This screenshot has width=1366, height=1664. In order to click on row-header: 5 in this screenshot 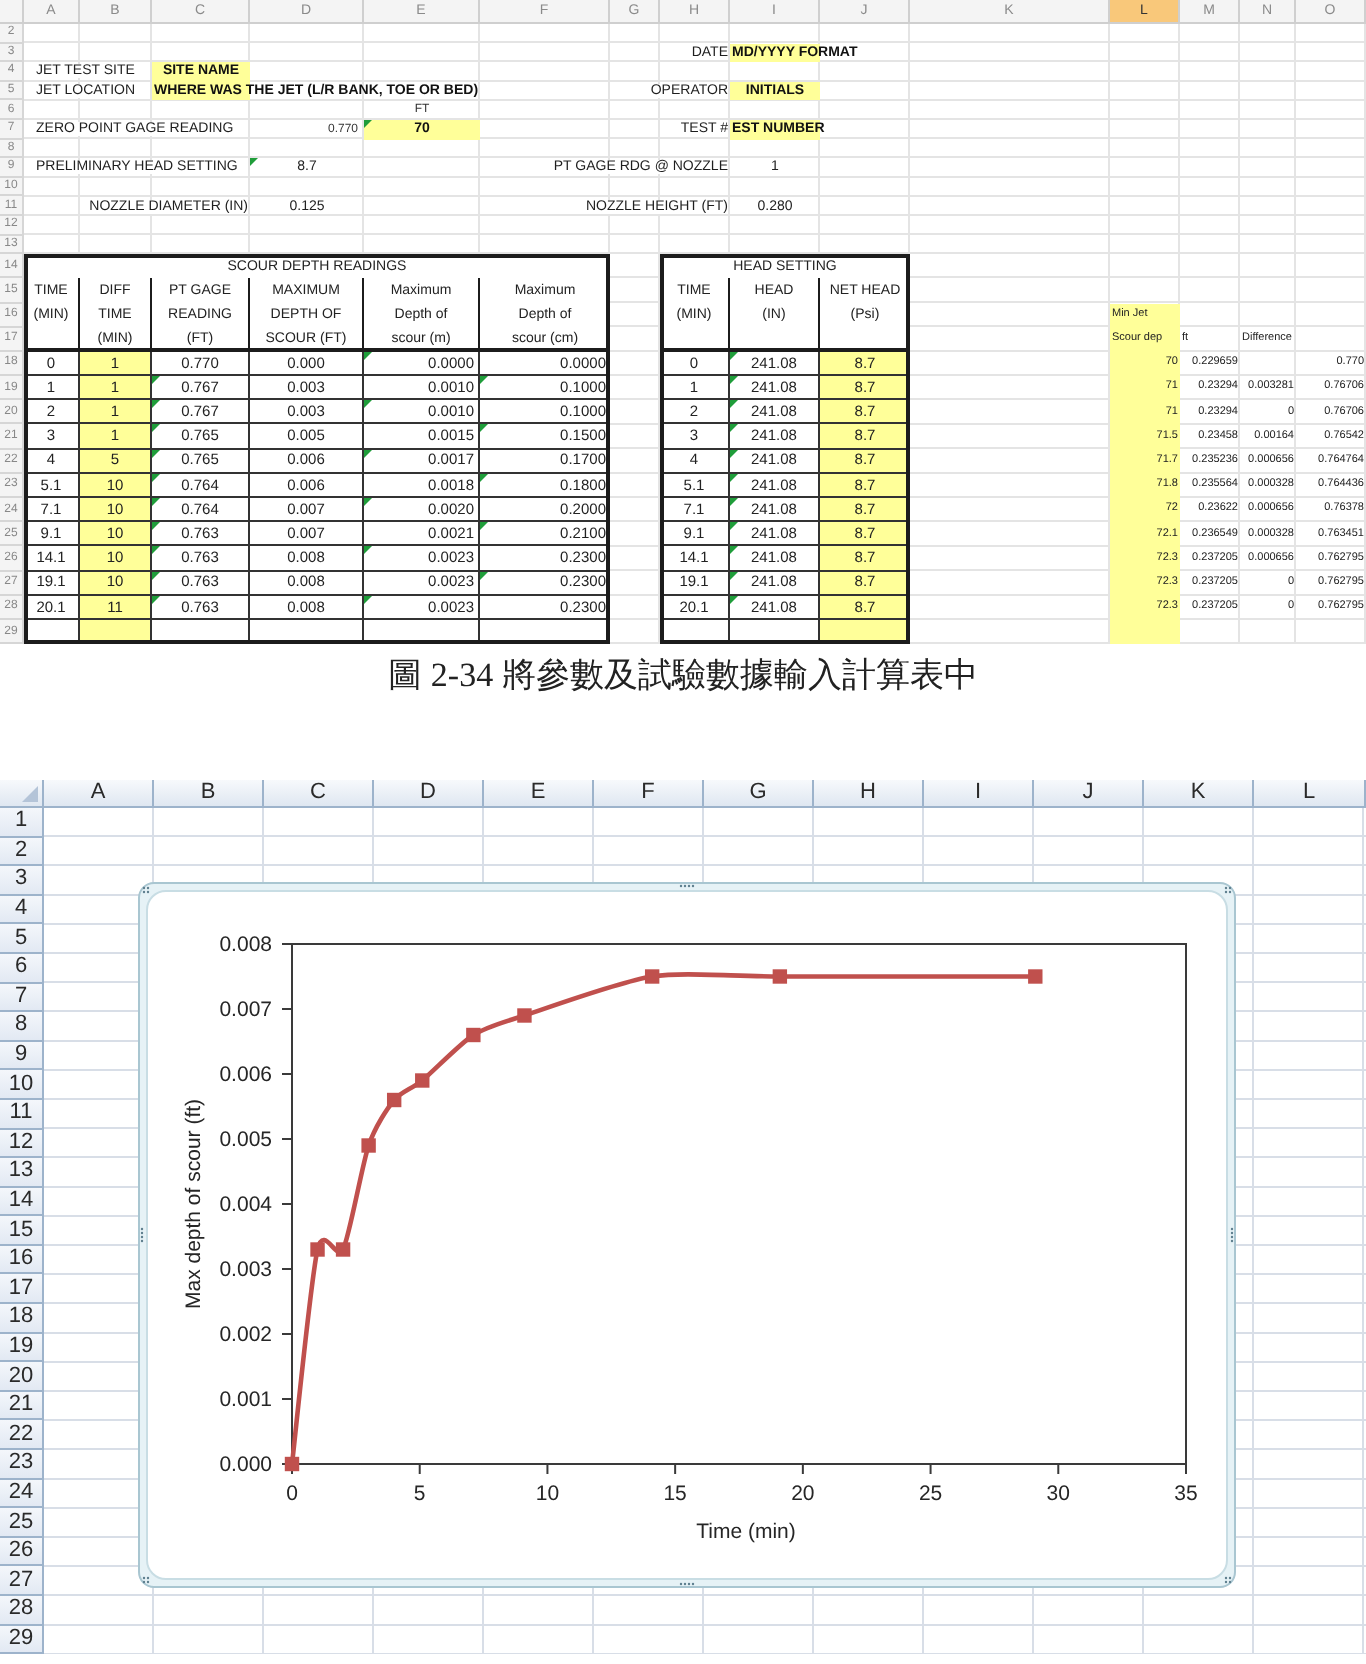, I will do `click(22, 939)`.